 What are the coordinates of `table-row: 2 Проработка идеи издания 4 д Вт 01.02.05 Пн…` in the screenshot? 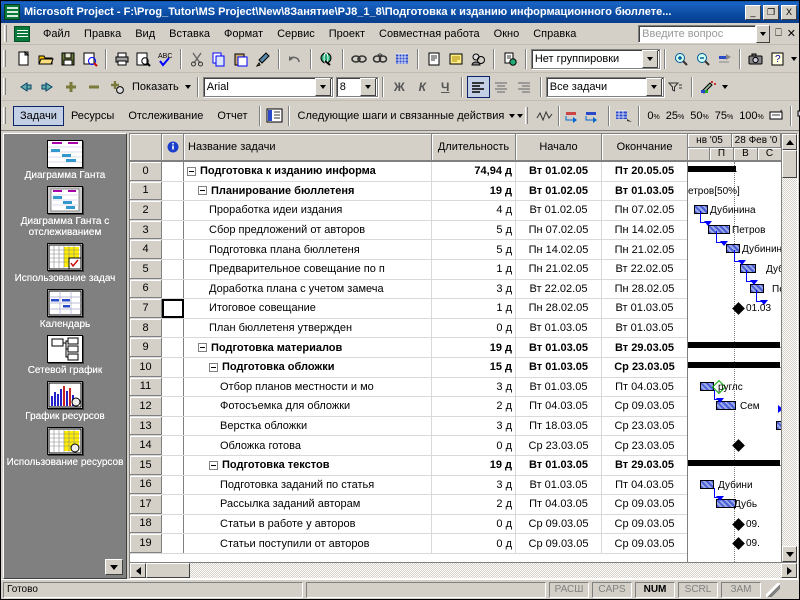 It's located at (408, 211).